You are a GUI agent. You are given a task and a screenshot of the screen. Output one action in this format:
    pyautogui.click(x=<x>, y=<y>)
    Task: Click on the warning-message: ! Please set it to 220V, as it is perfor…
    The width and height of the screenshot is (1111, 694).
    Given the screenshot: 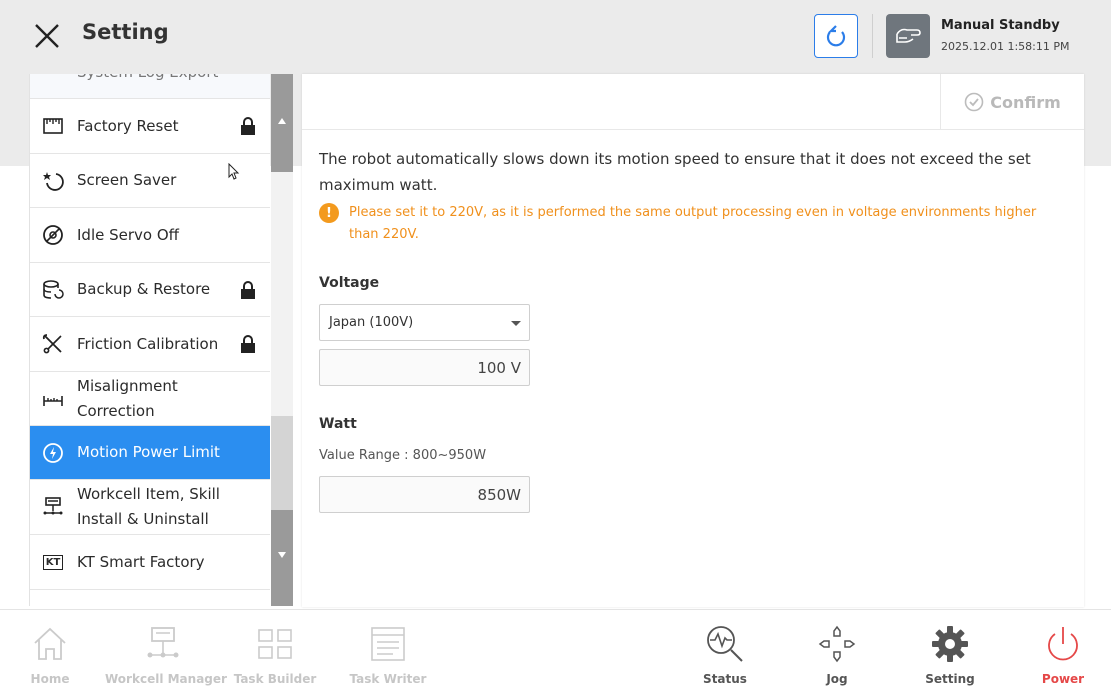 What is the action you would take?
    pyautogui.click(x=694, y=224)
    